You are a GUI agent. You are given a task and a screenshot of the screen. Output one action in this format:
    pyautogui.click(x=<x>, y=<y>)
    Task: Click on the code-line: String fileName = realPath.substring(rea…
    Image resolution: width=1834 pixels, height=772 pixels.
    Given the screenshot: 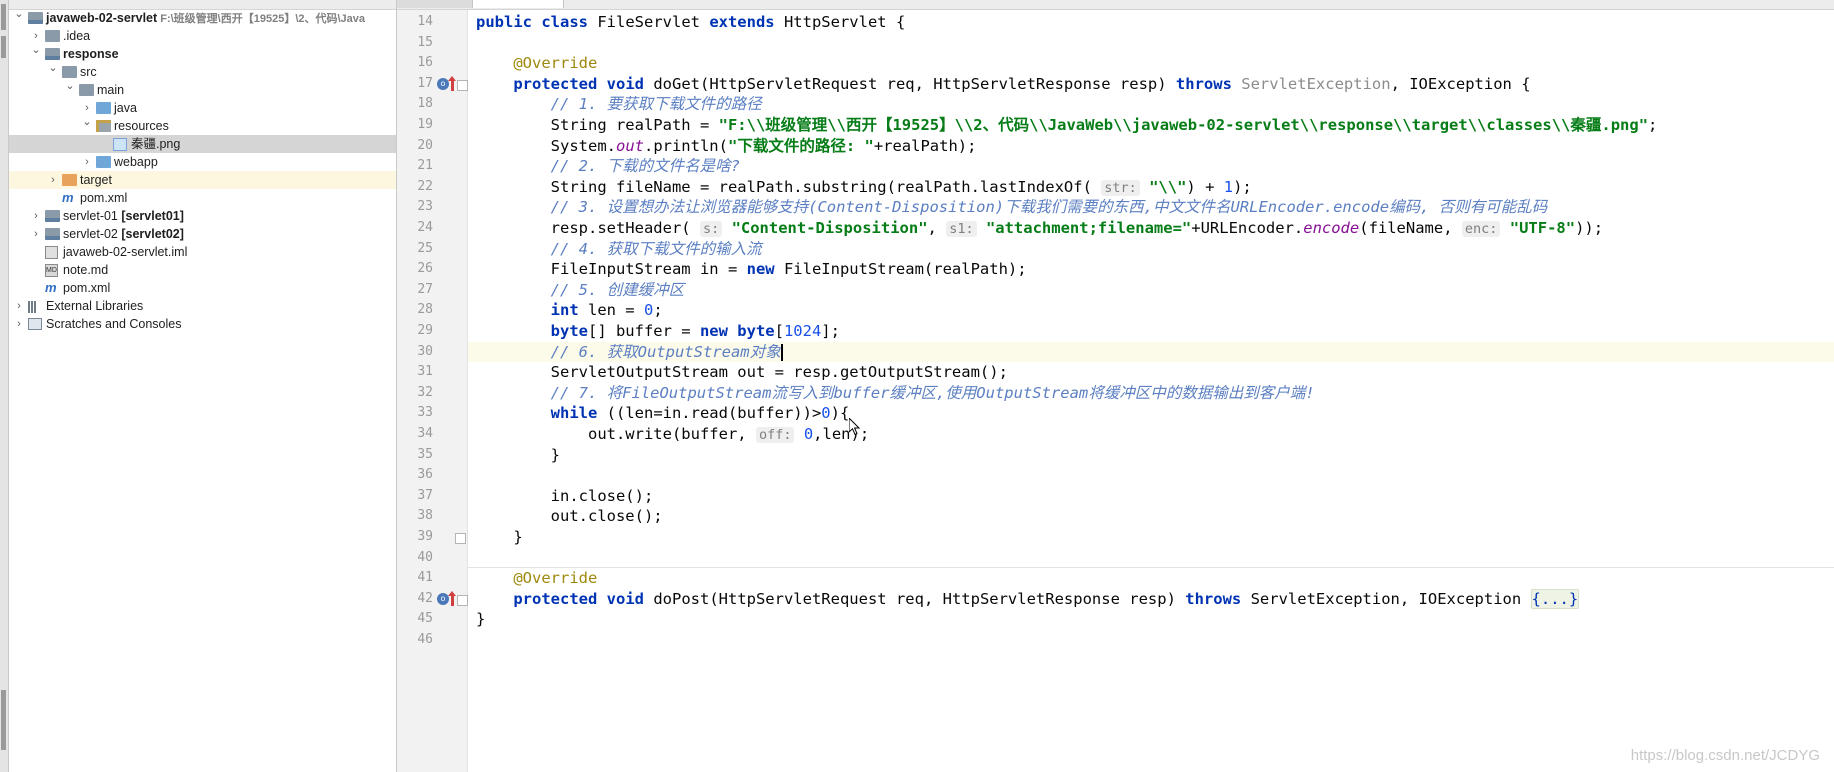 What is the action you would take?
    pyautogui.click(x=1151, y=187)
    